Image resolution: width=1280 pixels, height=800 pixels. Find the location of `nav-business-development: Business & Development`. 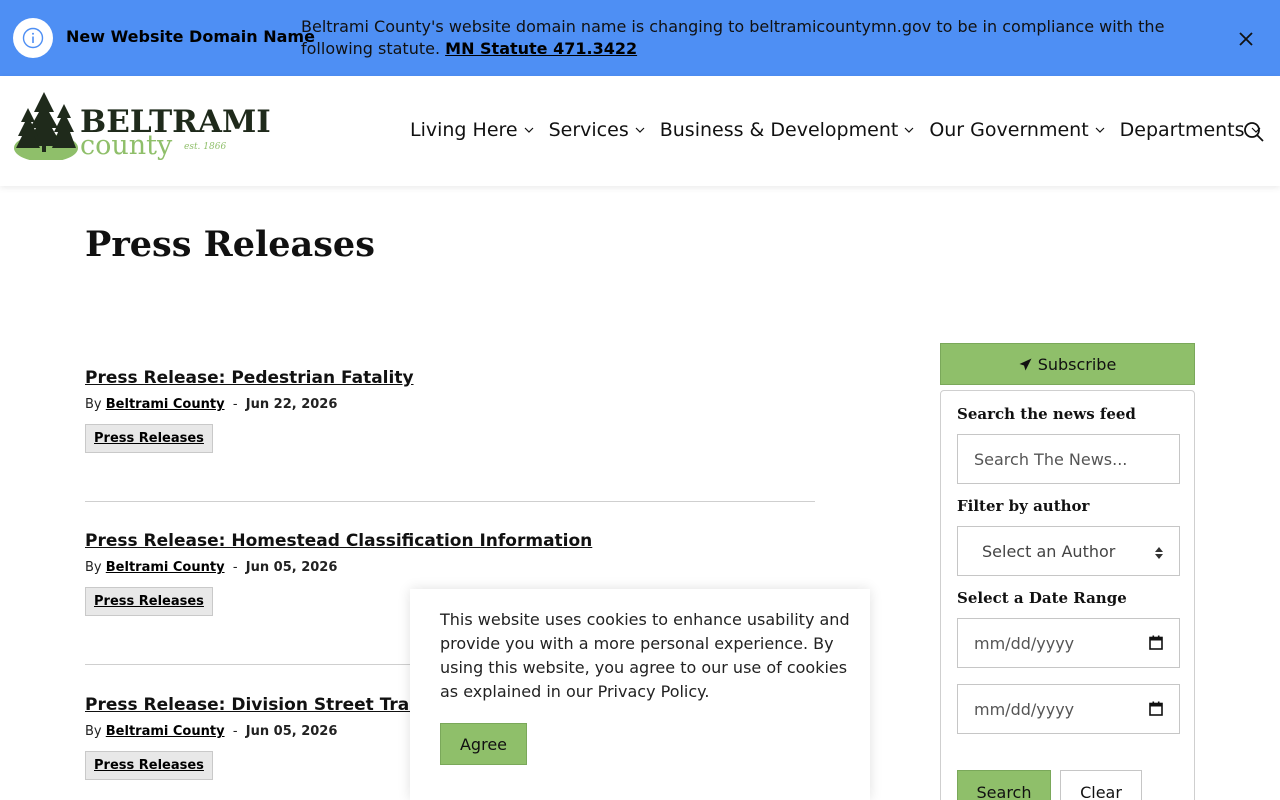

nav-business-development: Business & Development is located at coordinates (787, 130).